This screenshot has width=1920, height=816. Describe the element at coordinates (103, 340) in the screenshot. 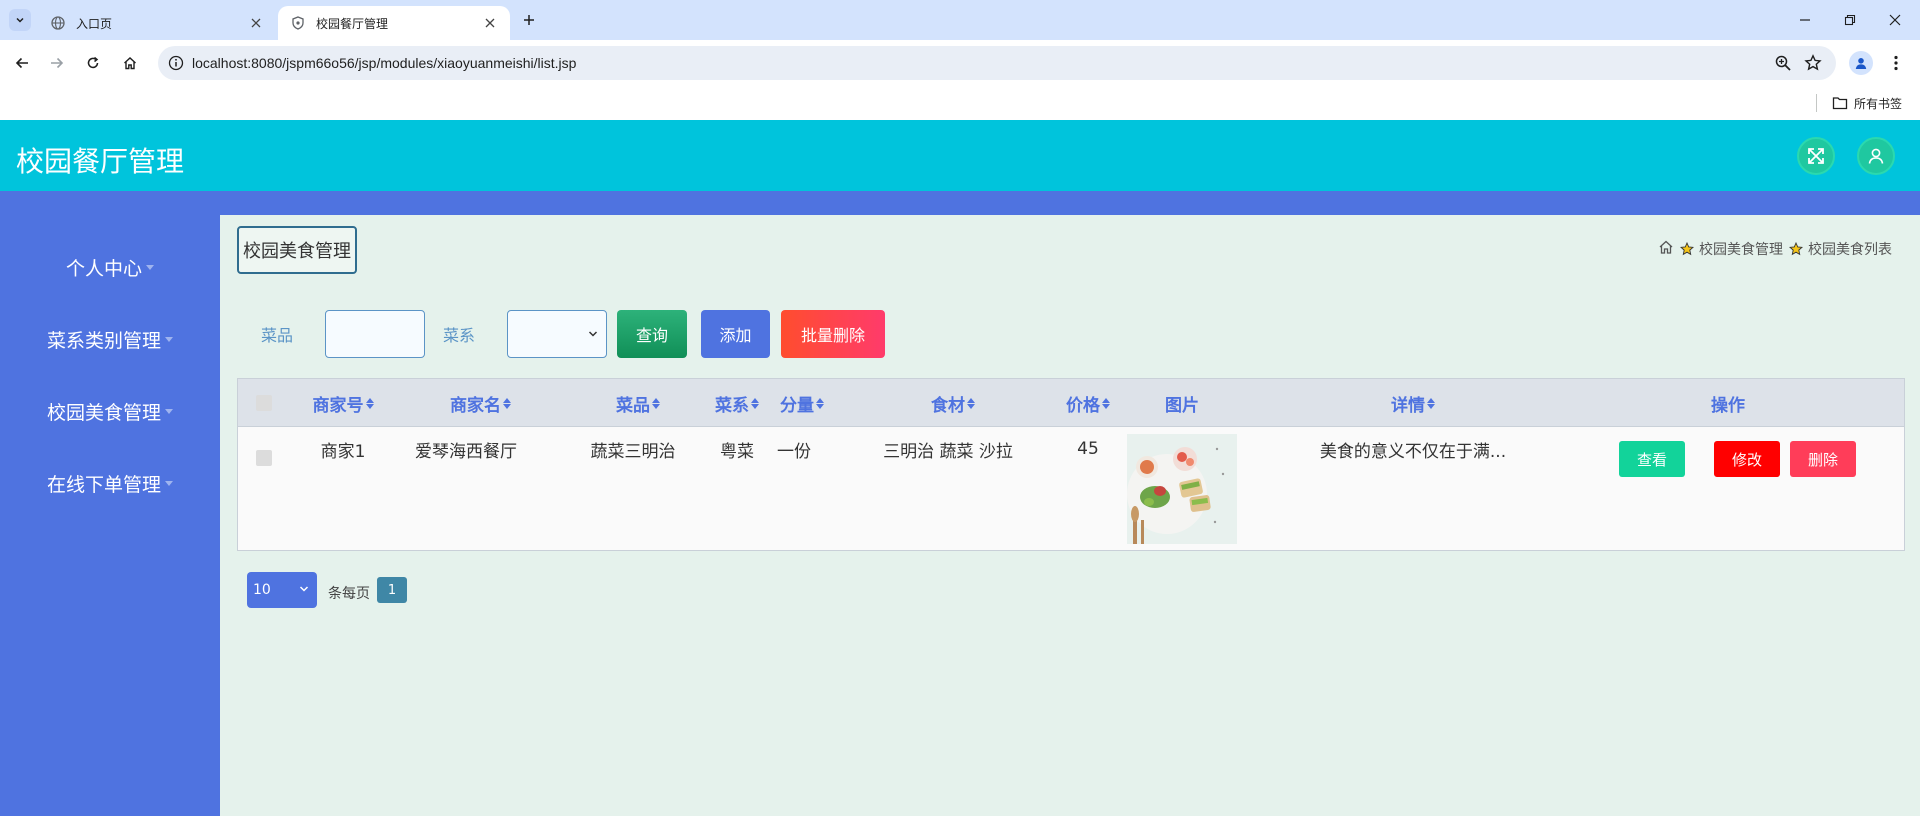

I see `sidebar-item-label: 菜系类别管理` at that location.